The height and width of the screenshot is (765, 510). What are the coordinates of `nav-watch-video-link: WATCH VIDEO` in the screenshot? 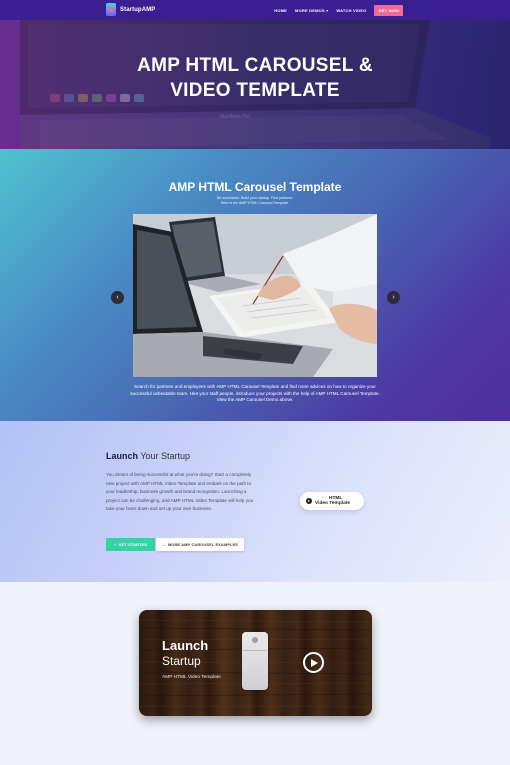 It's located at (351, 10).